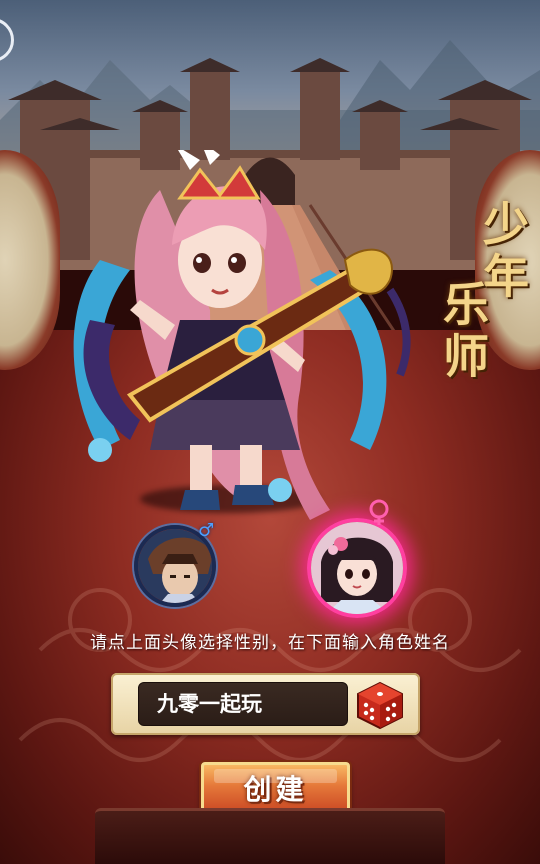  I want to click on bottom-plinth, so click(270, 836).